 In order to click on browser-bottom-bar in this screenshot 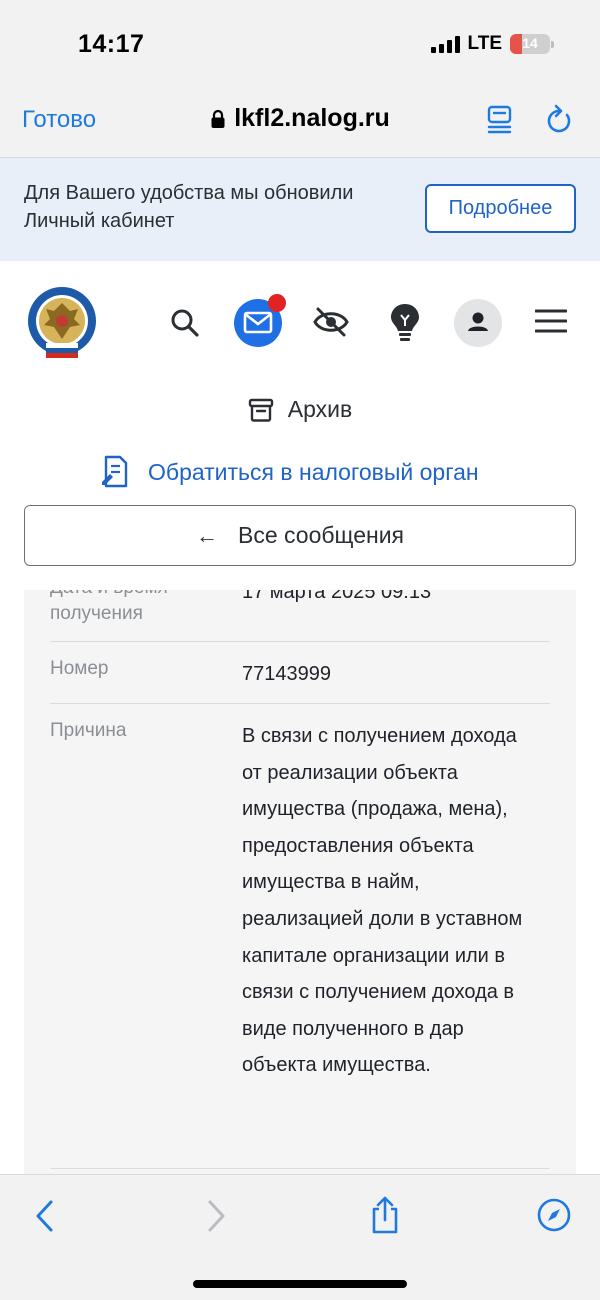, I will do `click(300, 1237)`.